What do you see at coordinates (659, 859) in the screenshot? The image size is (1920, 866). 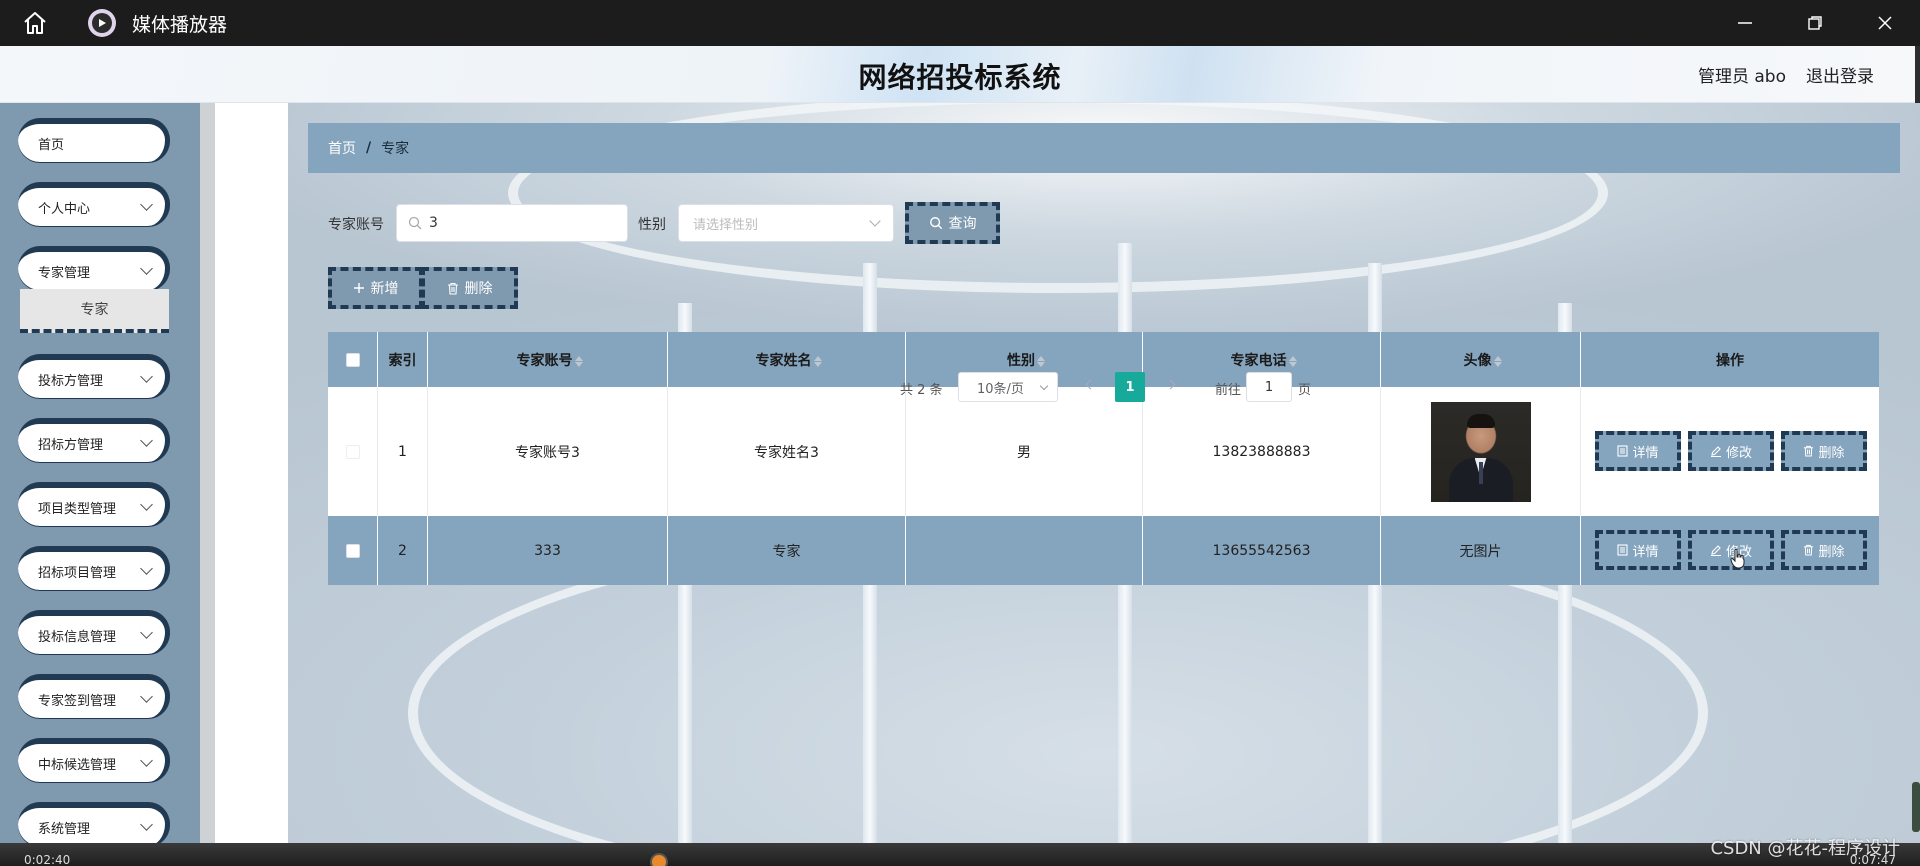 I see `seek-handle` at bounding box center [659, 859].